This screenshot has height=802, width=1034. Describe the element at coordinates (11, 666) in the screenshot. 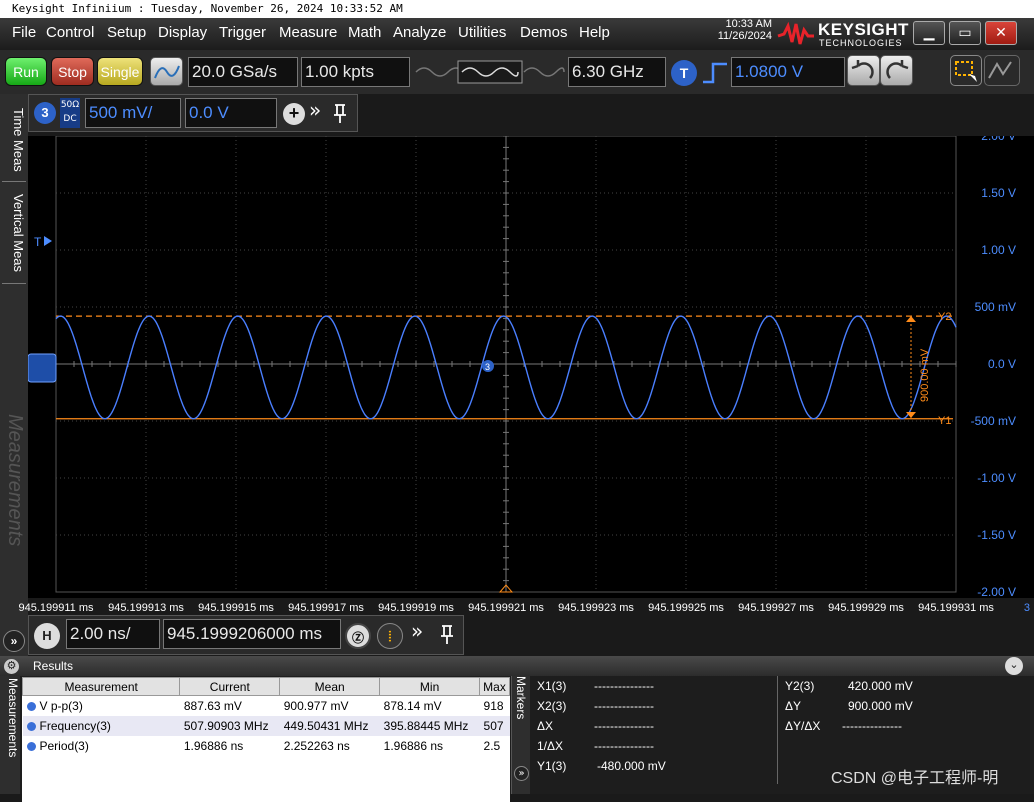

I see `settings-gear-icon: ⚙` at that location.